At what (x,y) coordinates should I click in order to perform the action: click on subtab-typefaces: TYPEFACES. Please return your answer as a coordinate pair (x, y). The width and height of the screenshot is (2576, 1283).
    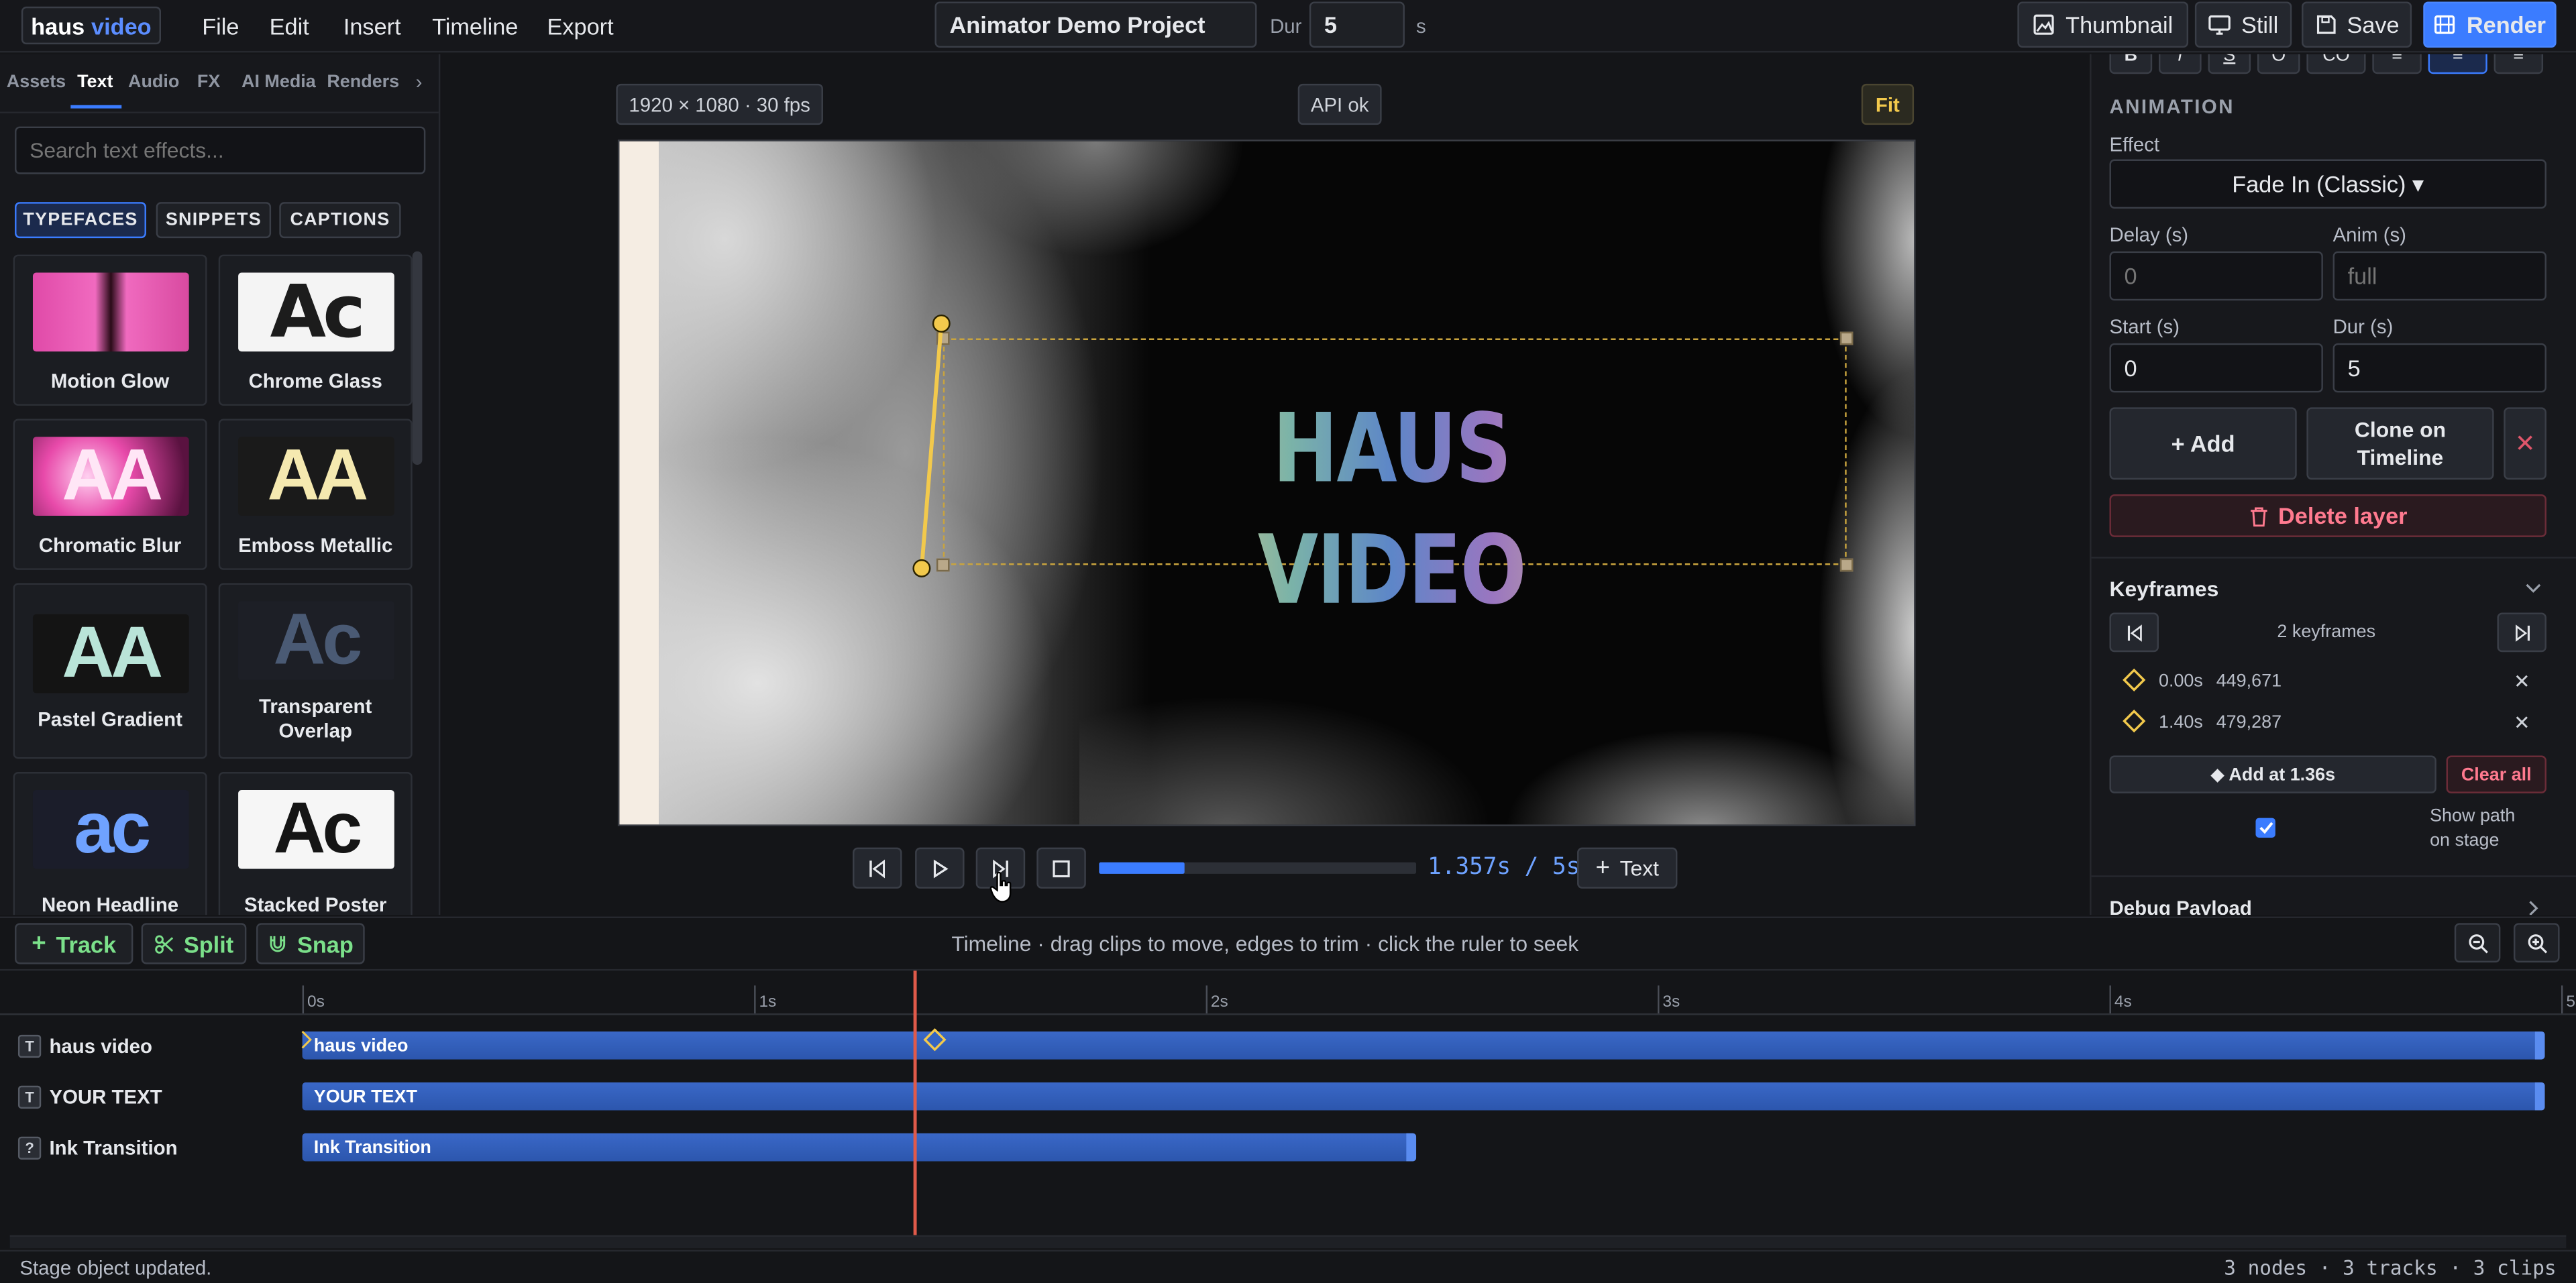
    Looking at the image, I should click on (80, 221).